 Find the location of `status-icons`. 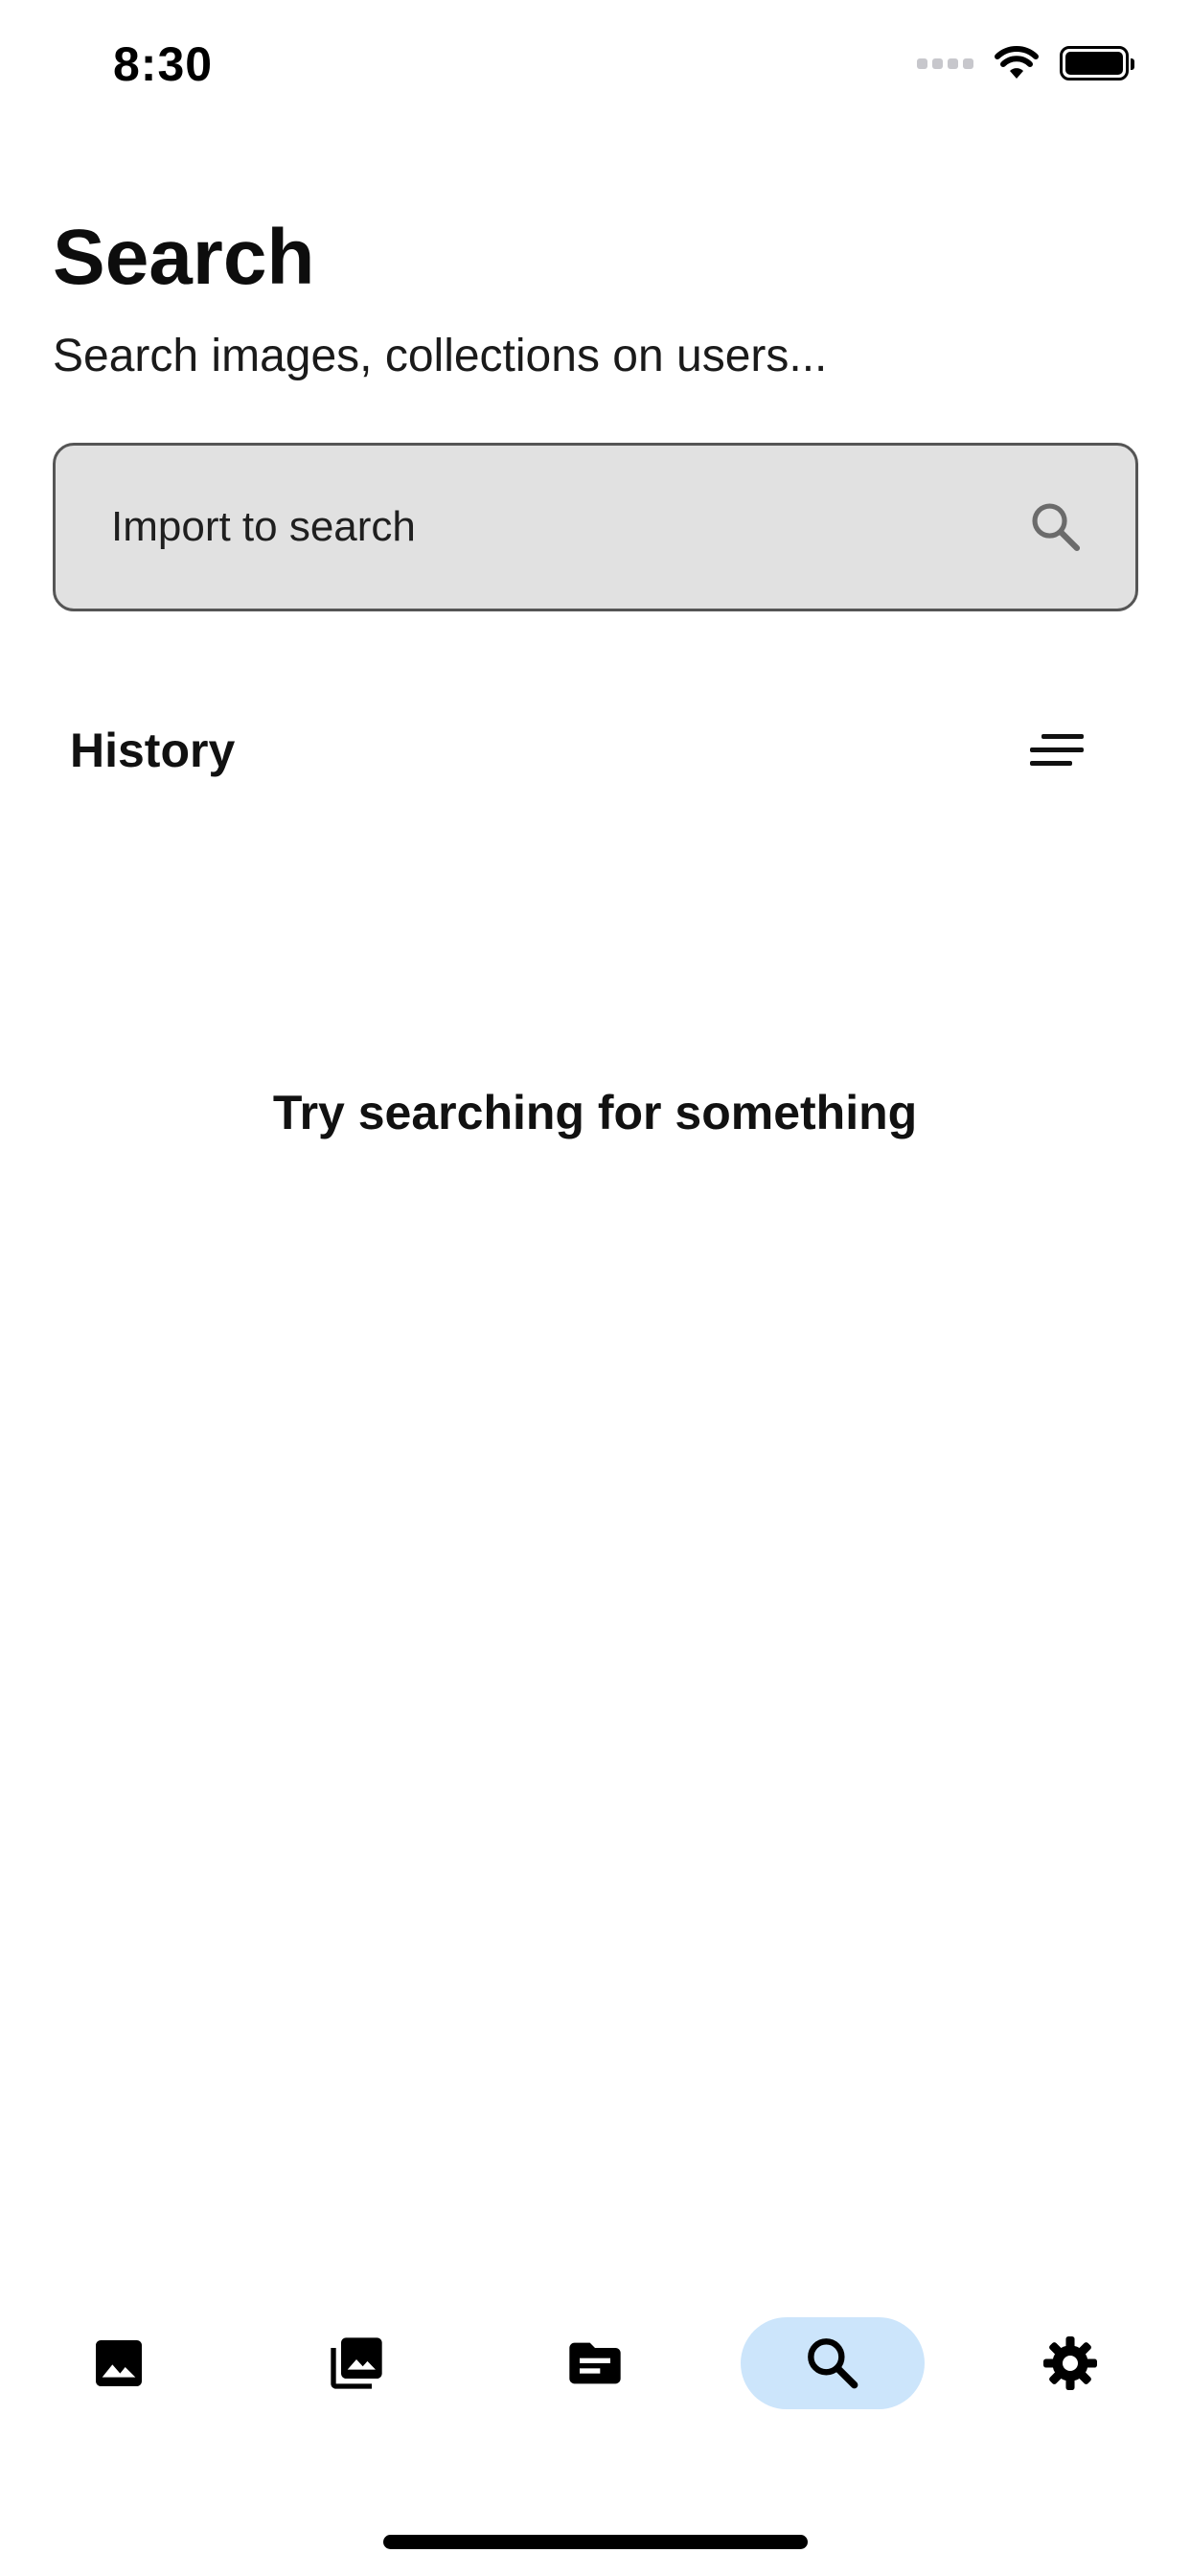

status-icons is located at coordinates (1026, 63).